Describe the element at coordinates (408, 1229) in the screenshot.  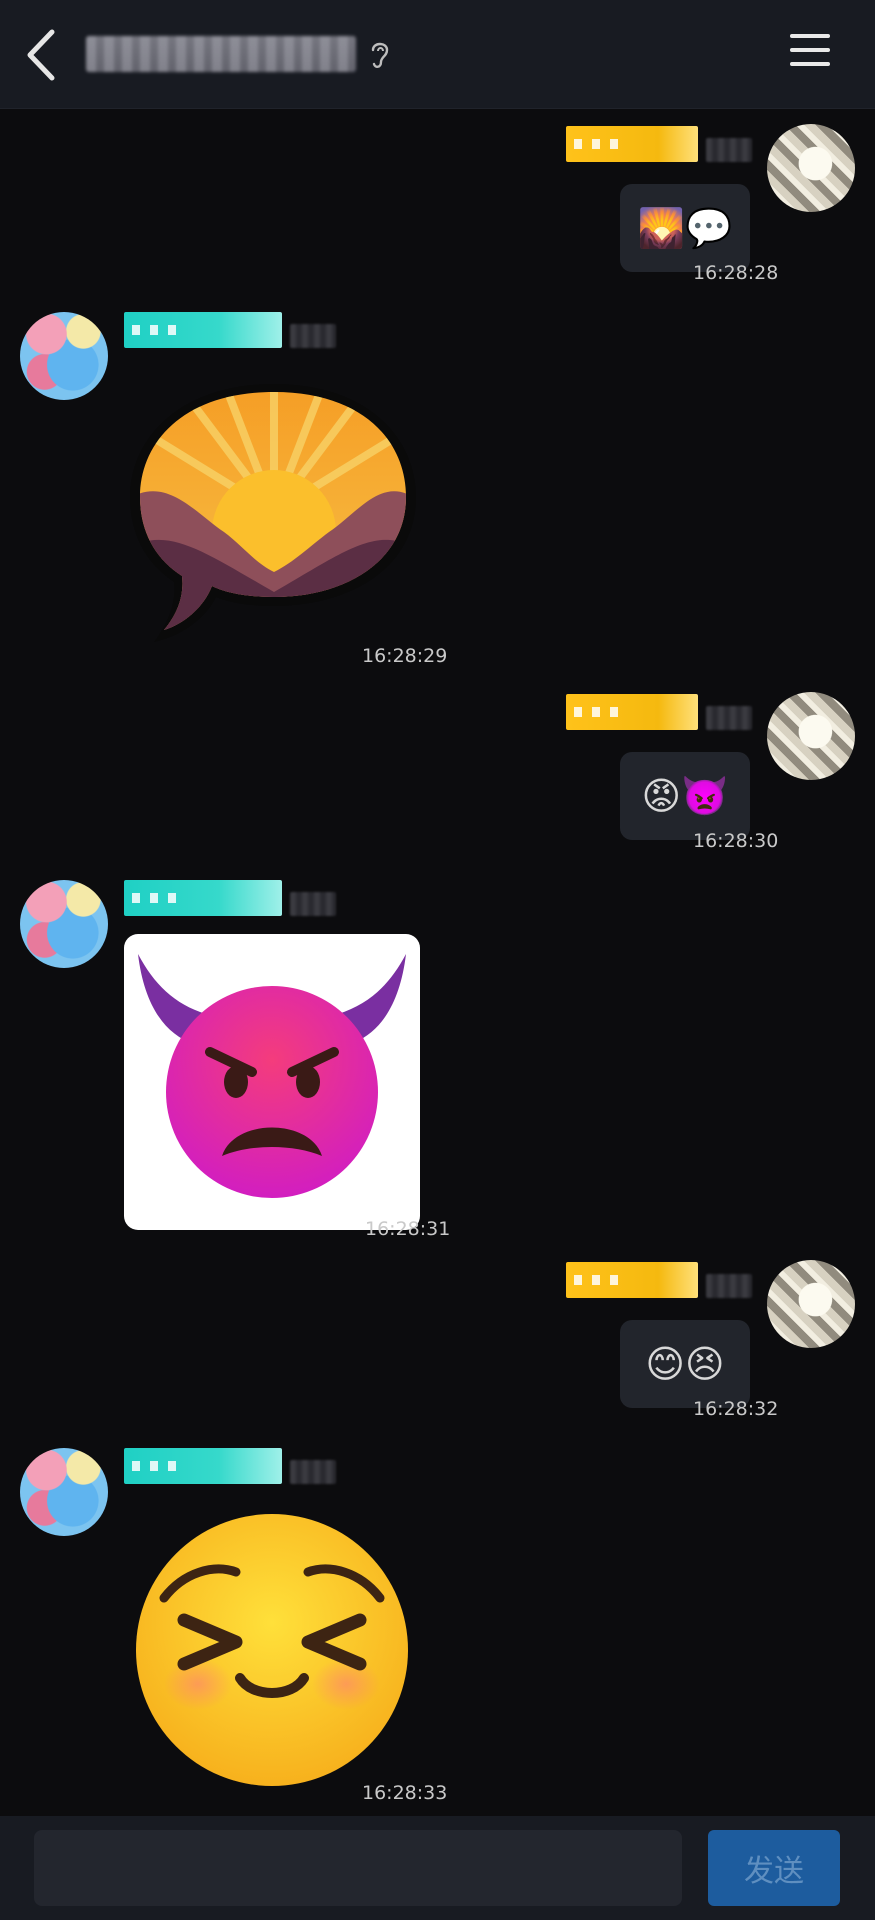
I see `message-time: 16:28:31` at that location.